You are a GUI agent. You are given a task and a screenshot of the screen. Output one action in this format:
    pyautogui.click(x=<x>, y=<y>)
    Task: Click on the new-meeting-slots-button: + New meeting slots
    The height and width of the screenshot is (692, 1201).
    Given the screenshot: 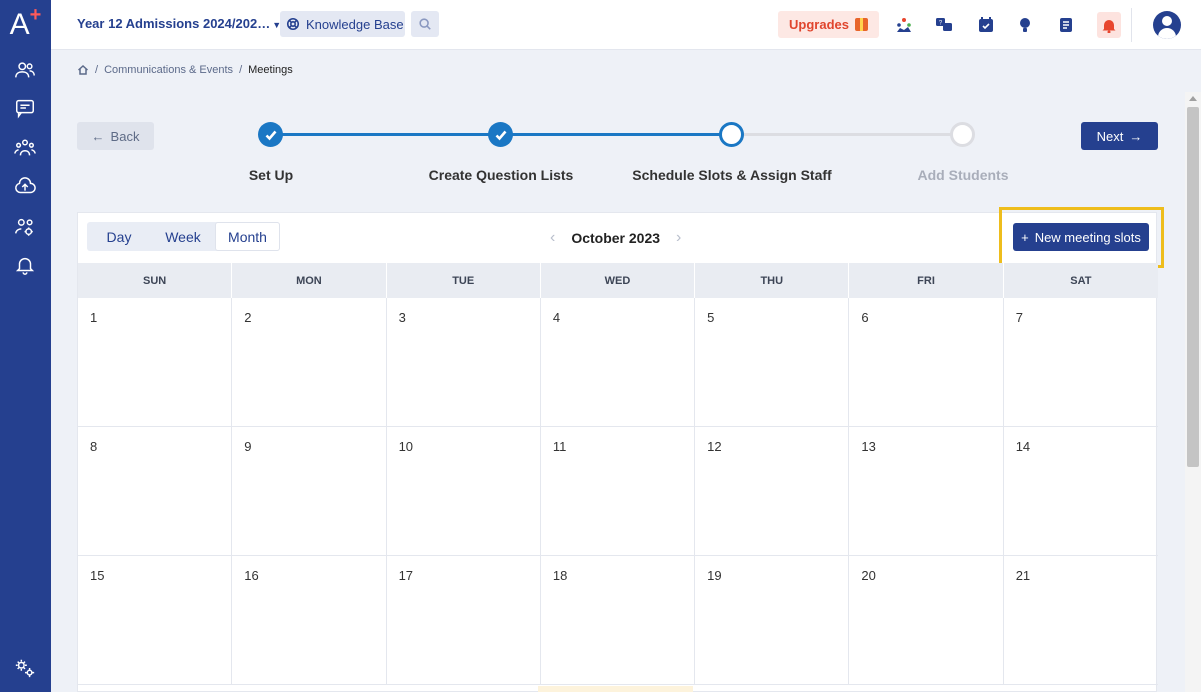 What is the action you would take?
    pyautogui.click(x=1081, y=237)
    